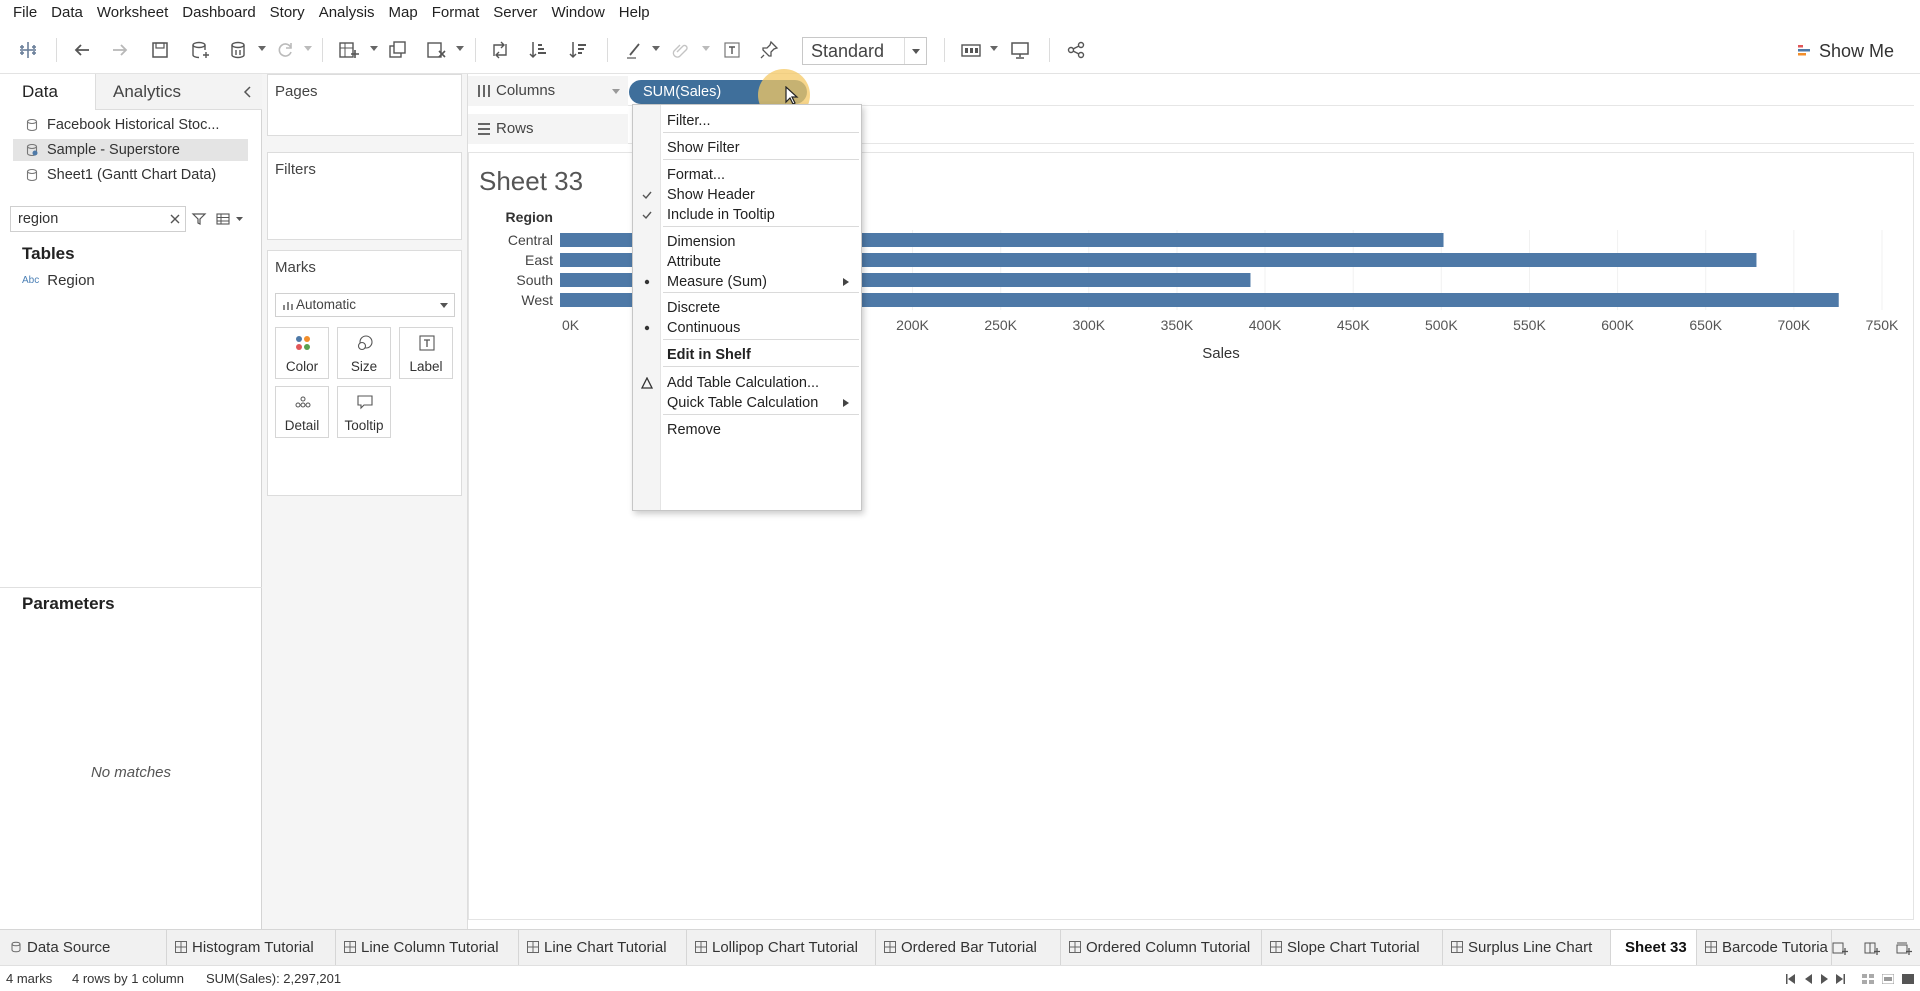 This screenshot has width=1920, height=991. Describe the element at coordinates (436, 50) in the screenshot. I see `clear-sheet-icon` at that location.